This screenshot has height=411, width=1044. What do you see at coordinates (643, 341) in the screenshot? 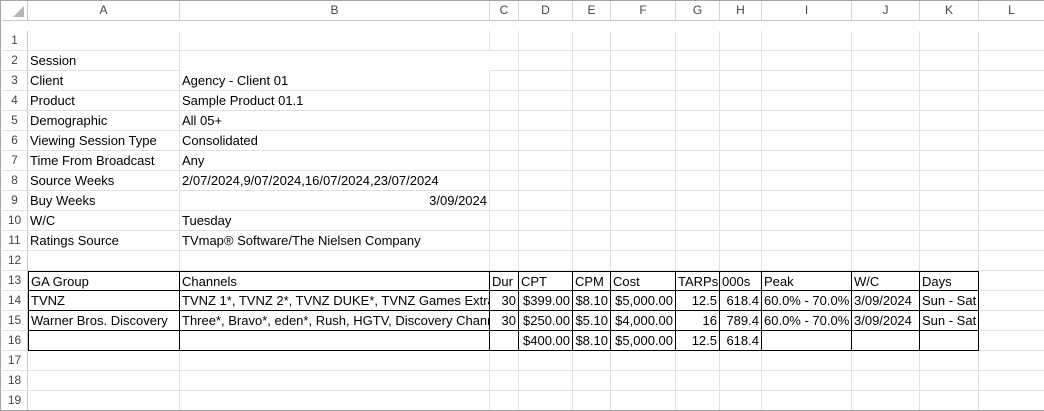
I see `cell-f16: $5,000.00` at bounding box center [643, 341].